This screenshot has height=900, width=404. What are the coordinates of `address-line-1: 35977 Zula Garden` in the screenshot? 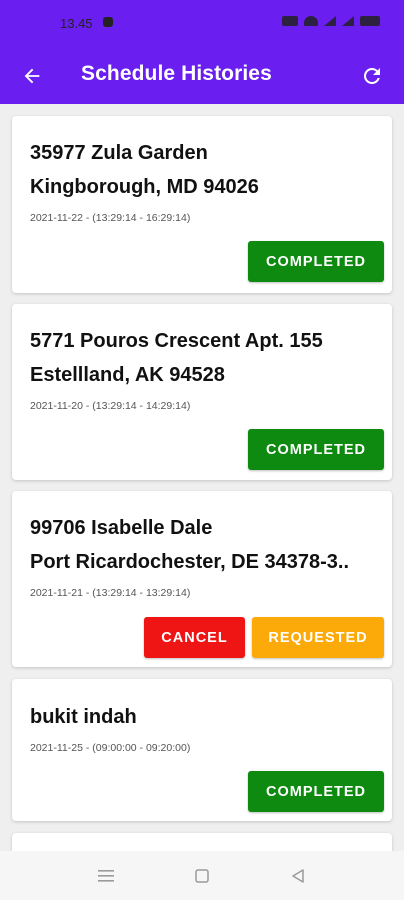 It's located at (119, 153).